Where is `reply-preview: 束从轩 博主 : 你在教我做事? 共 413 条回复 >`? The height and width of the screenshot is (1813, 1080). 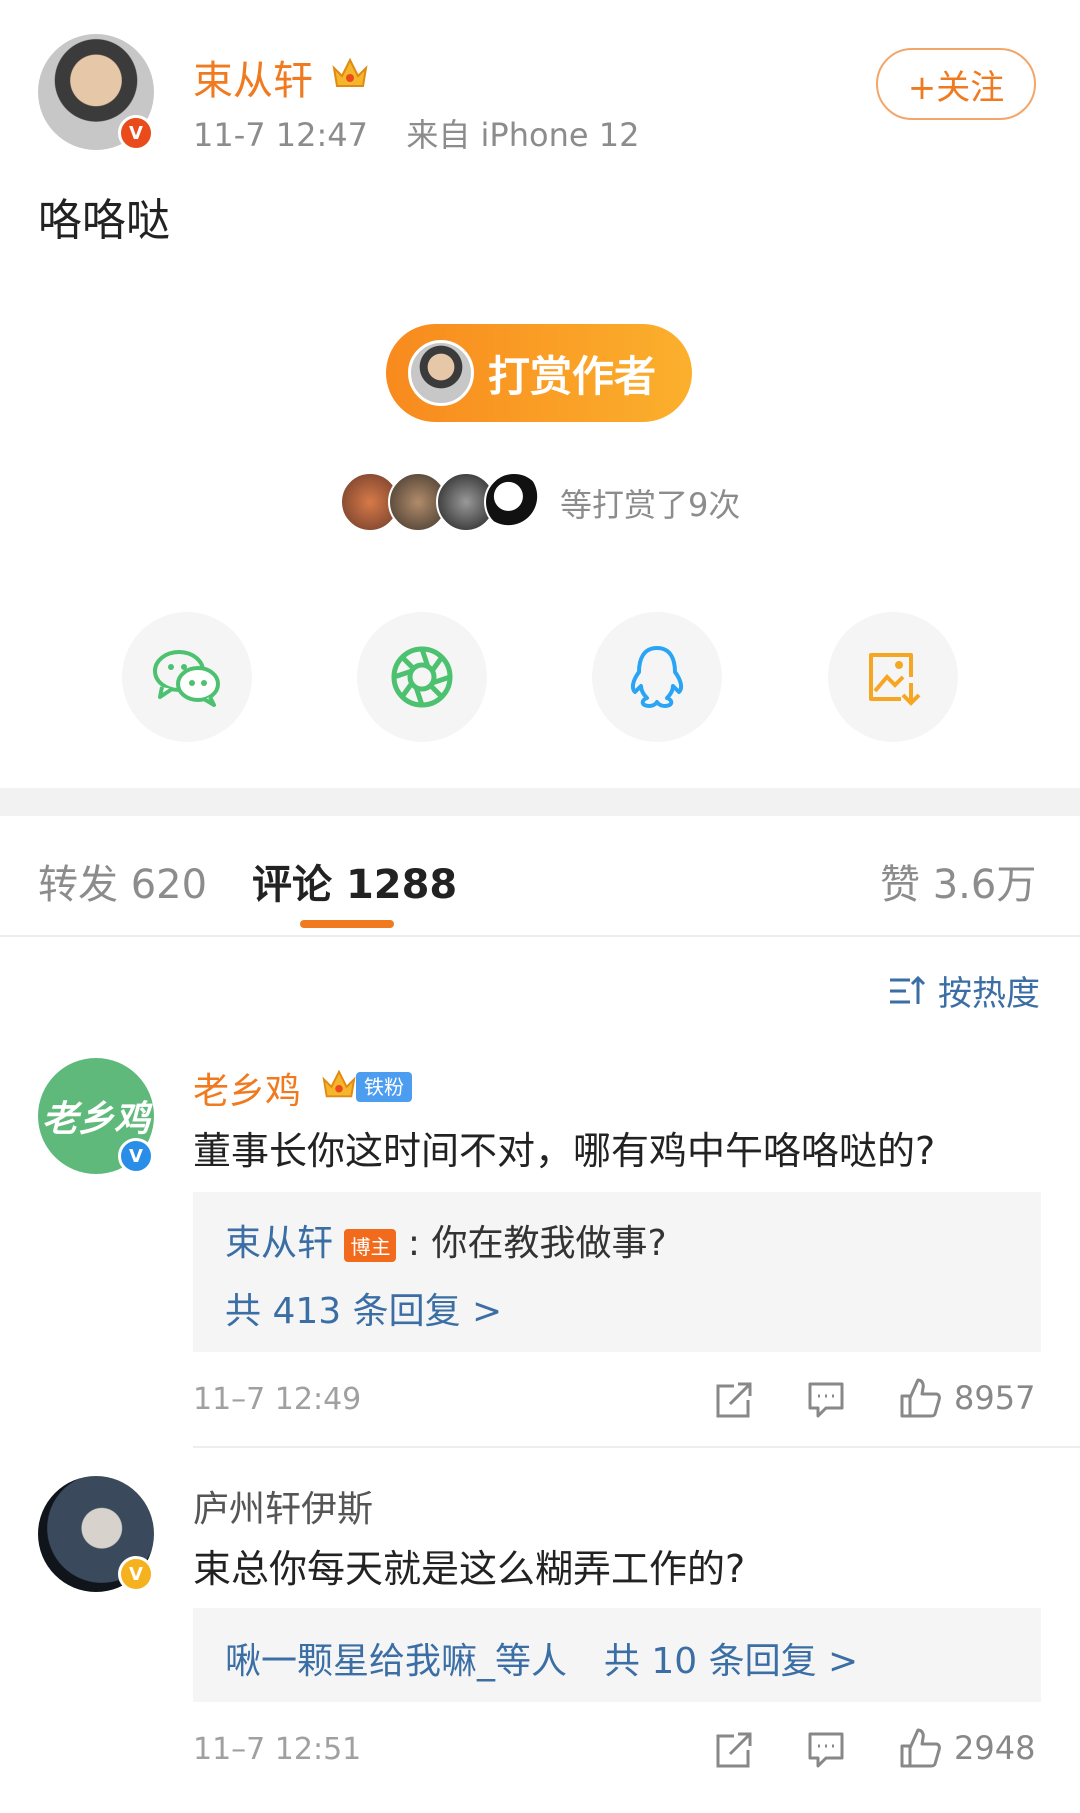 reply-preview: 束从轩 博主 : 你在教我做事? 共 413 条回复 > is located at coordinates (617, 1272).